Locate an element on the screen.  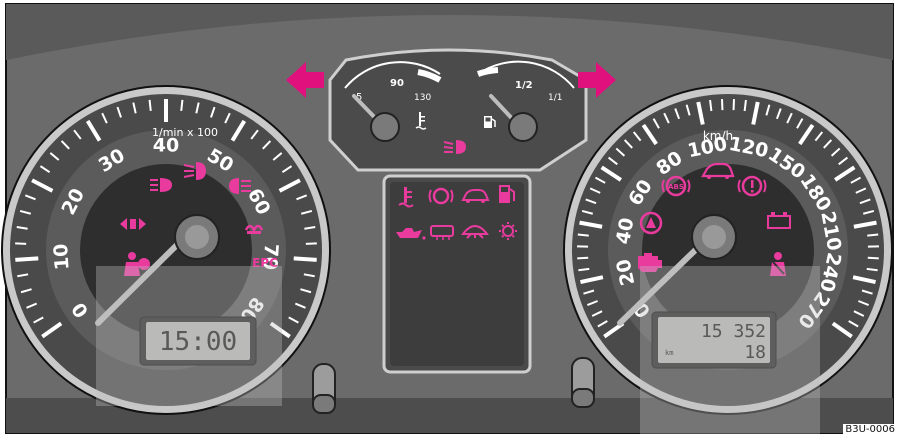
center-gauge-pod: 5 90 130 1/2 1/1 is located at coordinates (458, 110).